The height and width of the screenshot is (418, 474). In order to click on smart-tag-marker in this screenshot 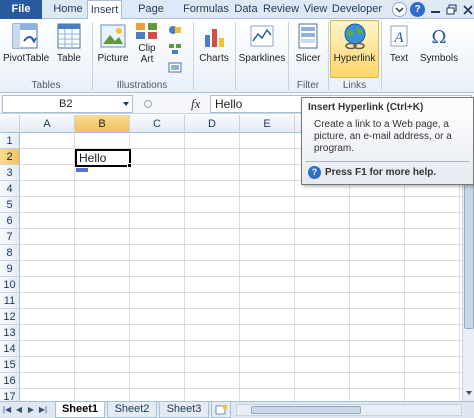, I will do `click(82, 170)`.